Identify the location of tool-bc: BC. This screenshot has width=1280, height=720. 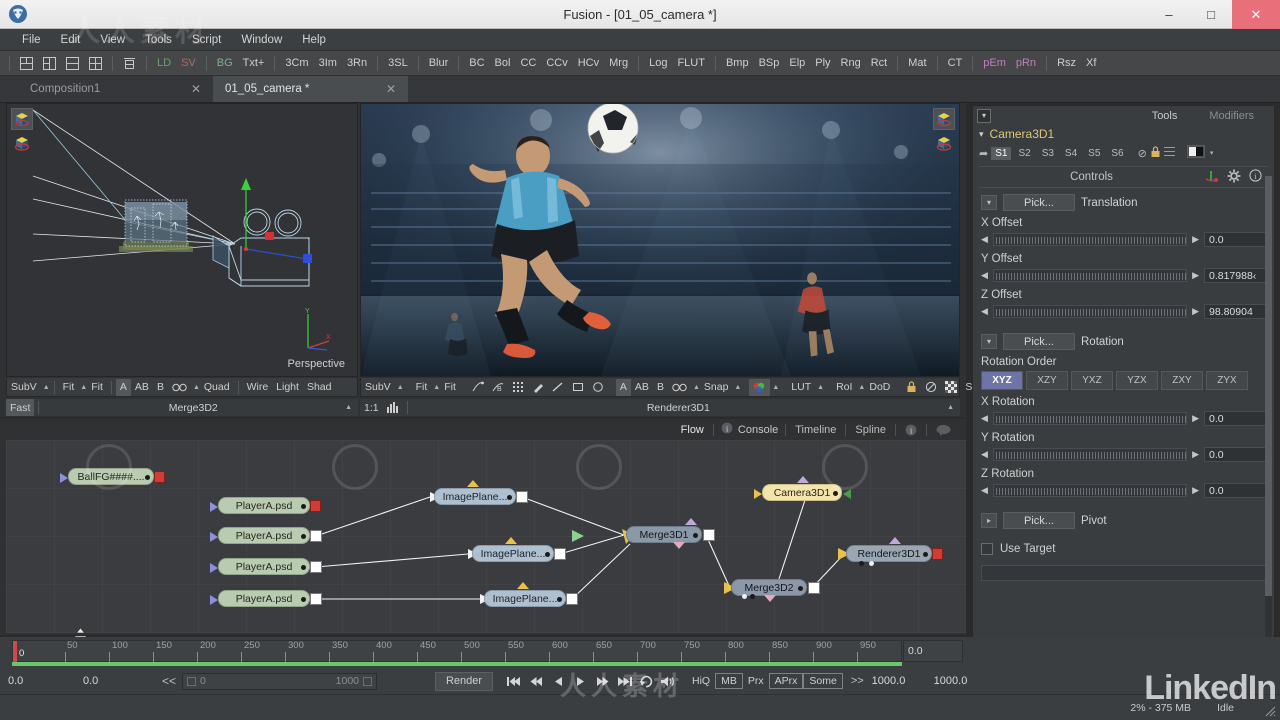
(476, 63).